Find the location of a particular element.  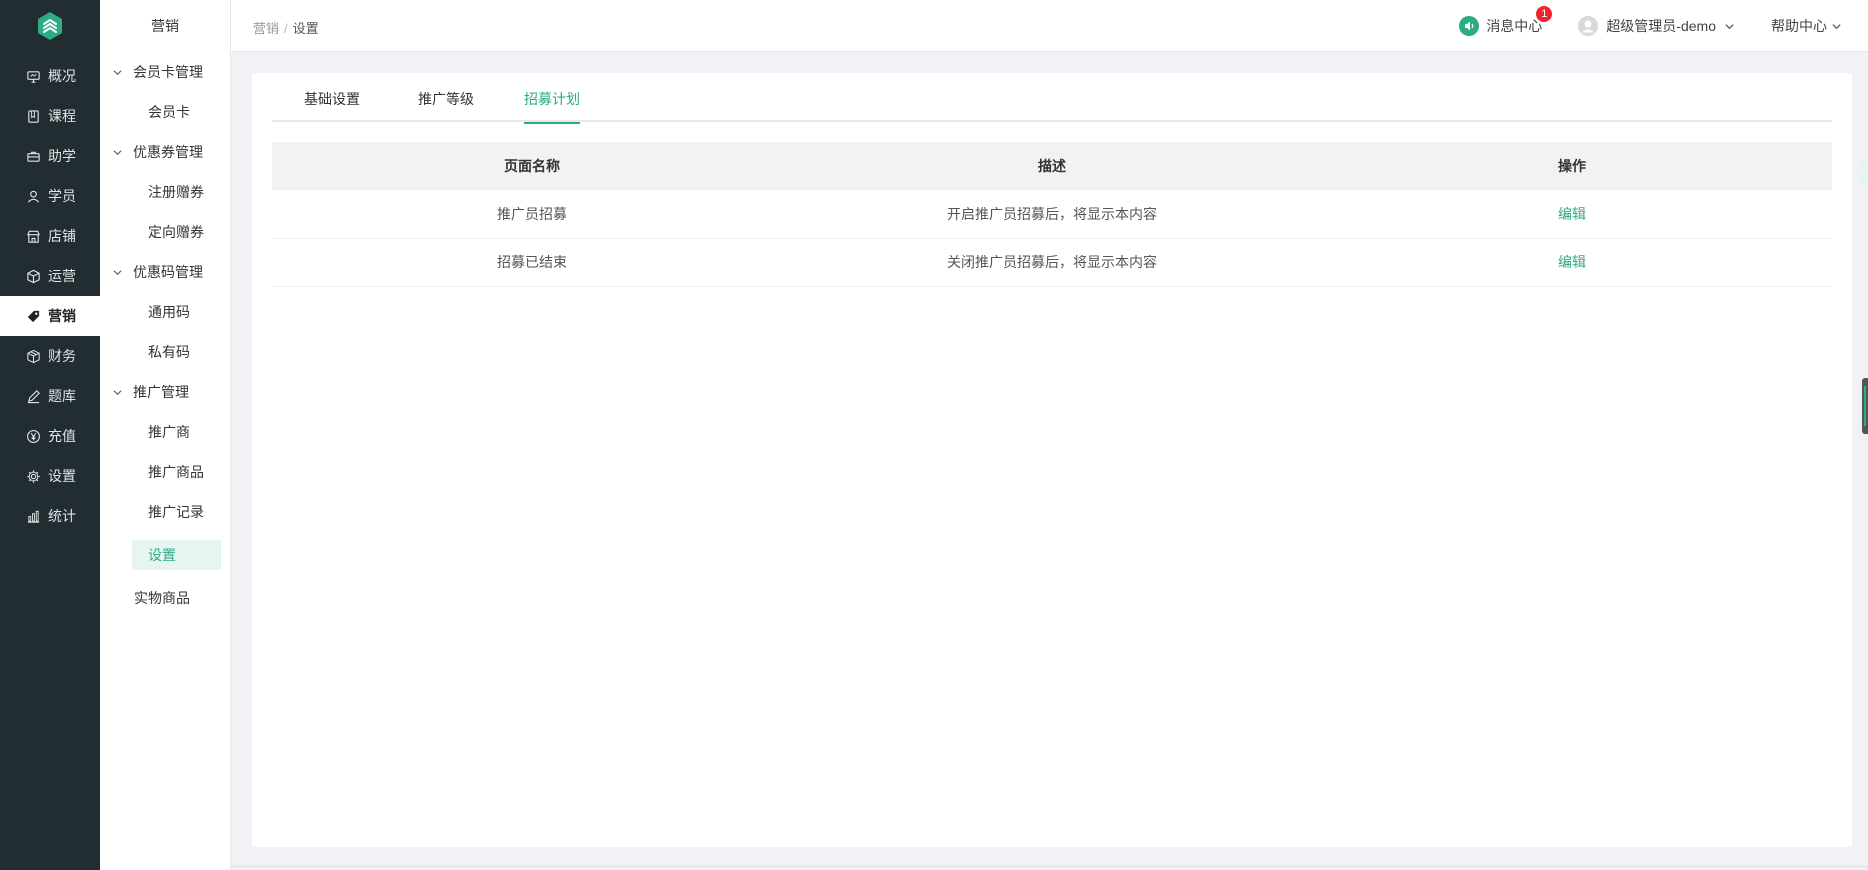

sidebar-item-cube: 运营 is located at coordinates (50, 276).